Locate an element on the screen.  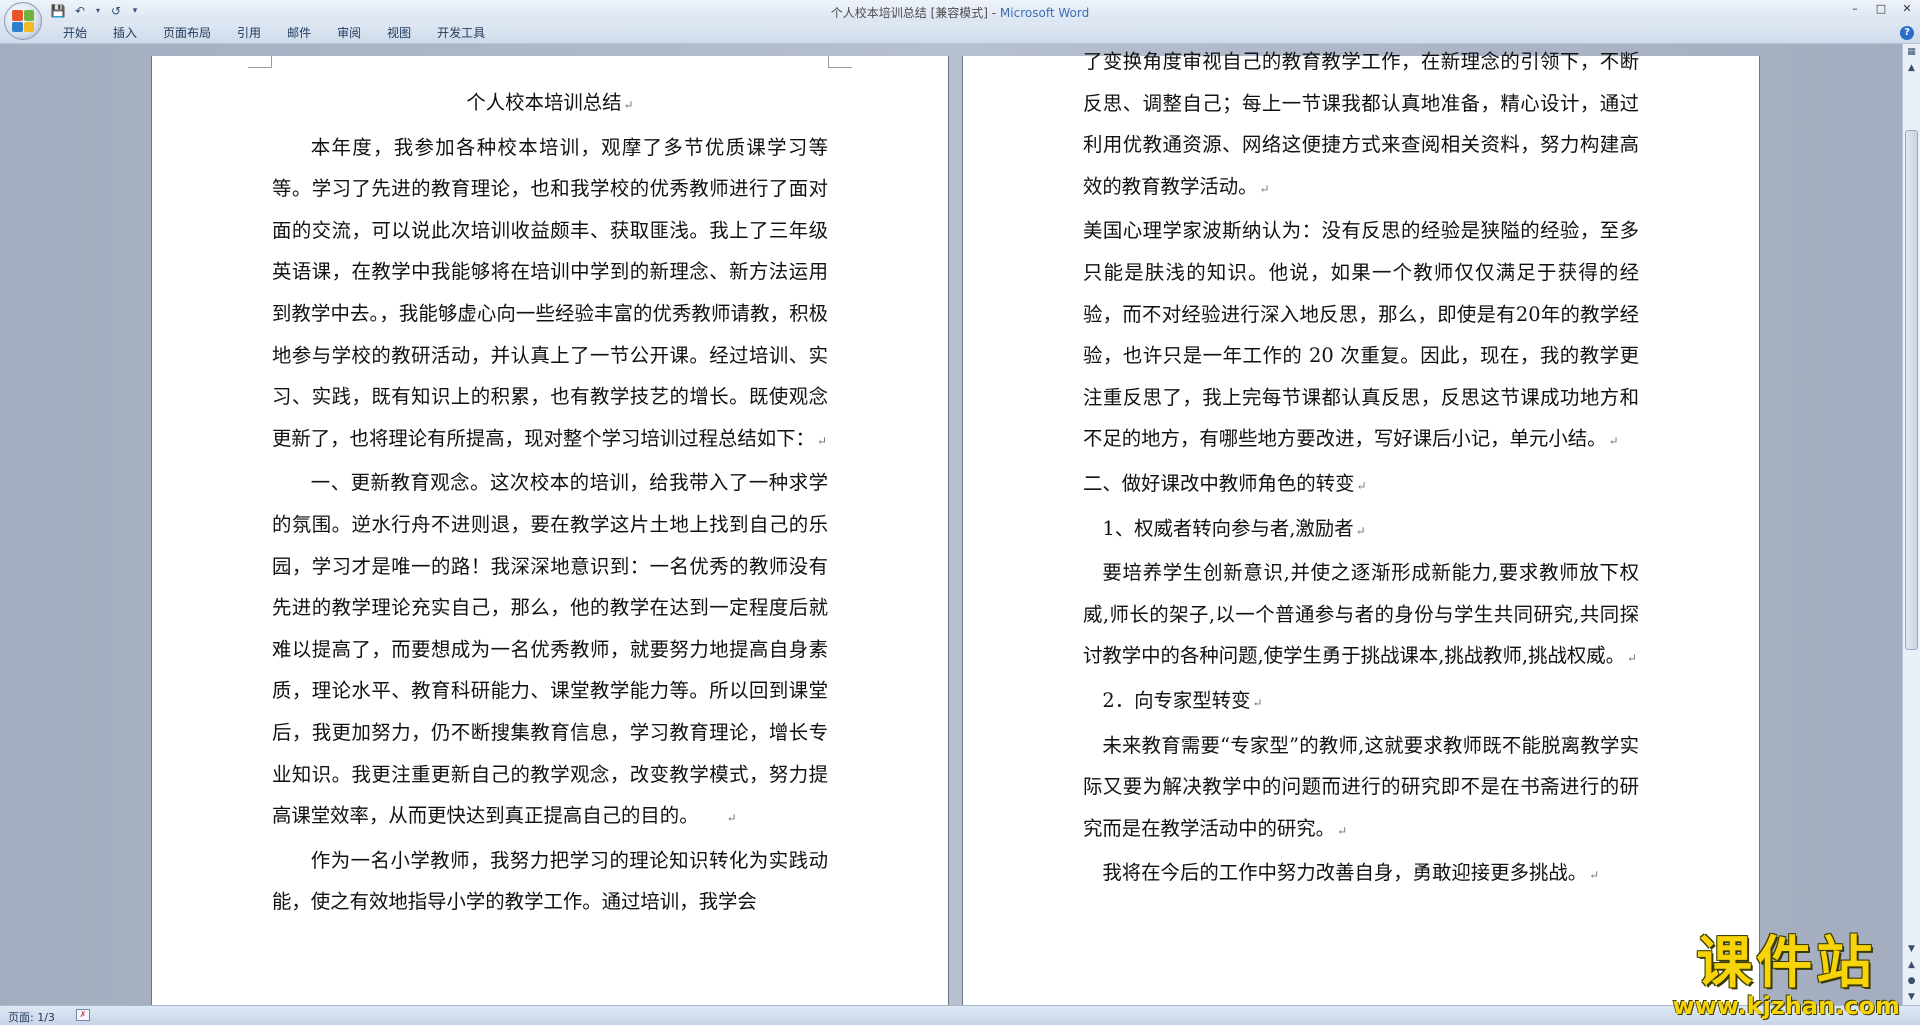
close-button: ✕ is located at coordinates (1907, 9).